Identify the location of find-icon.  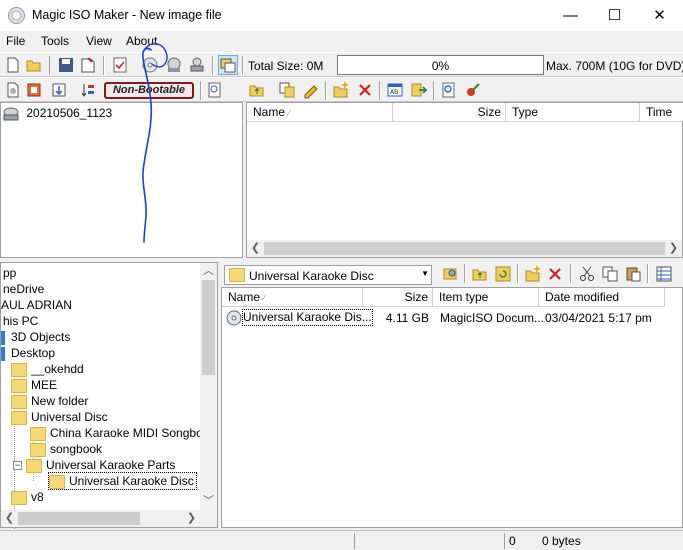
(215, 90).